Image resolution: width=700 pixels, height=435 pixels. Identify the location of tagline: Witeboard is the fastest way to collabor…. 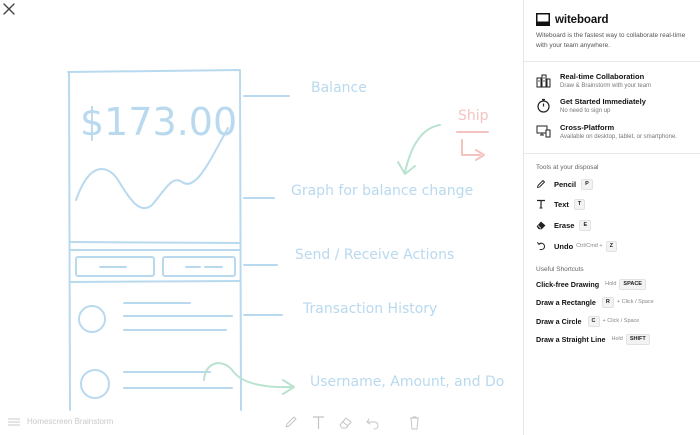
(611, 40).